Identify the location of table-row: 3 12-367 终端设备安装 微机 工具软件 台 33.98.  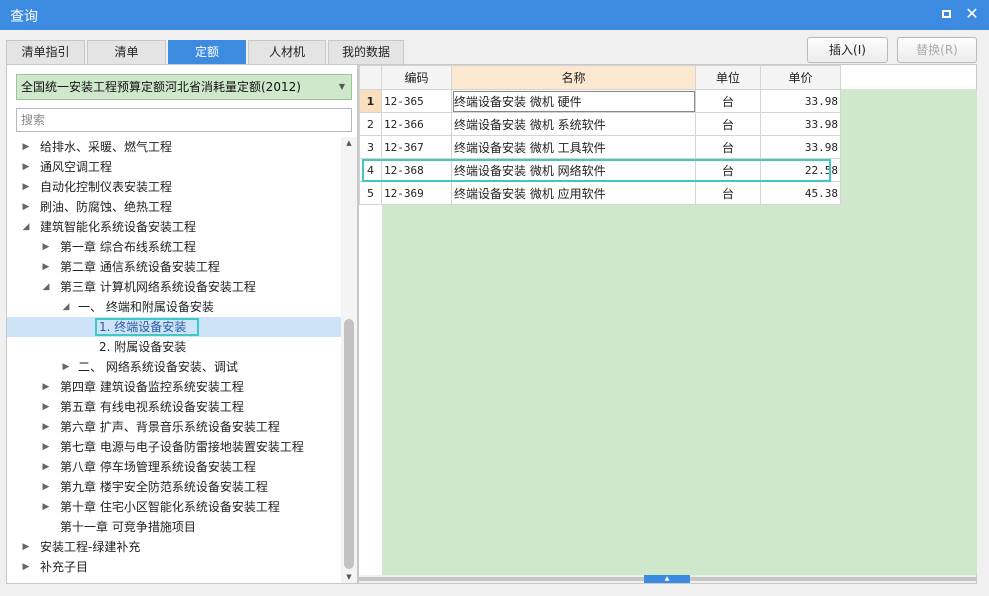
(600, 147).